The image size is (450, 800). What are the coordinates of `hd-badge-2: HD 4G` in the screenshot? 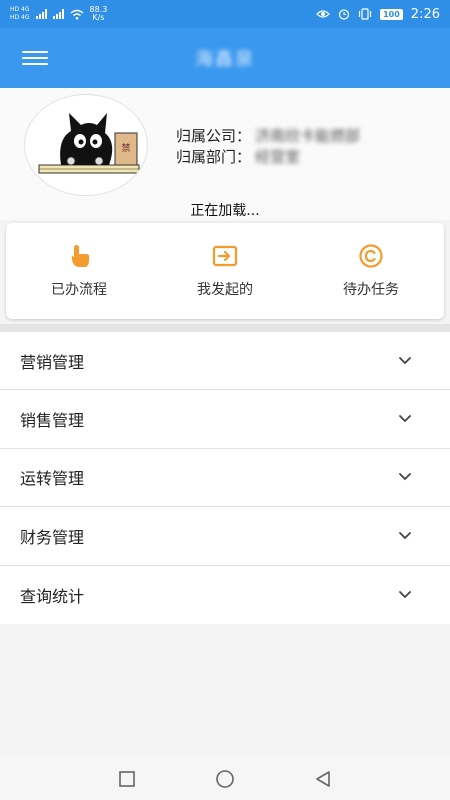 It's located at (20, 17).